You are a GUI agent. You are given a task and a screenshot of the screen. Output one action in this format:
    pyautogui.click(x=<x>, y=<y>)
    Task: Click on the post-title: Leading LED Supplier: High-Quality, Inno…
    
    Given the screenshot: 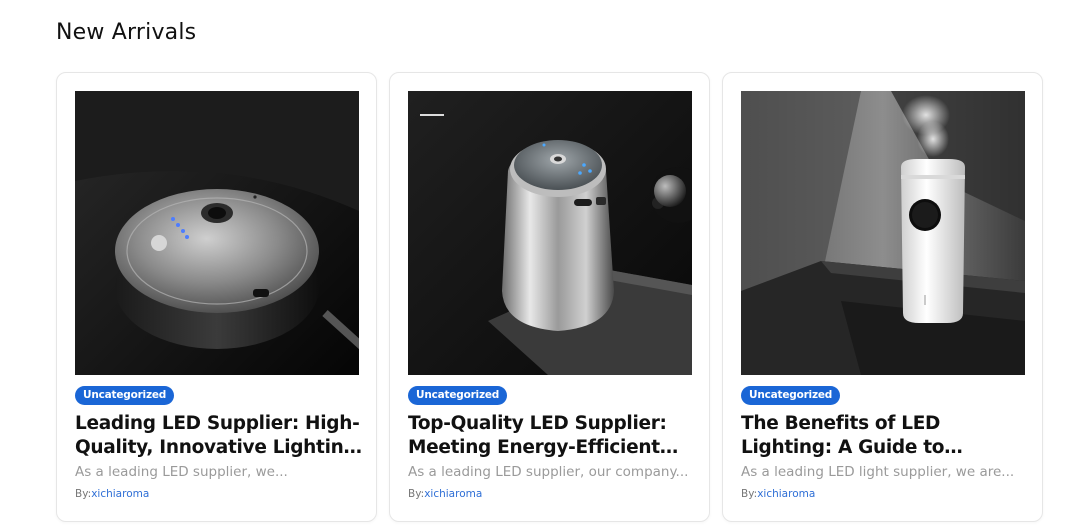 What is the action you would take?
    pyautogui.click(x=221, y=436)
    